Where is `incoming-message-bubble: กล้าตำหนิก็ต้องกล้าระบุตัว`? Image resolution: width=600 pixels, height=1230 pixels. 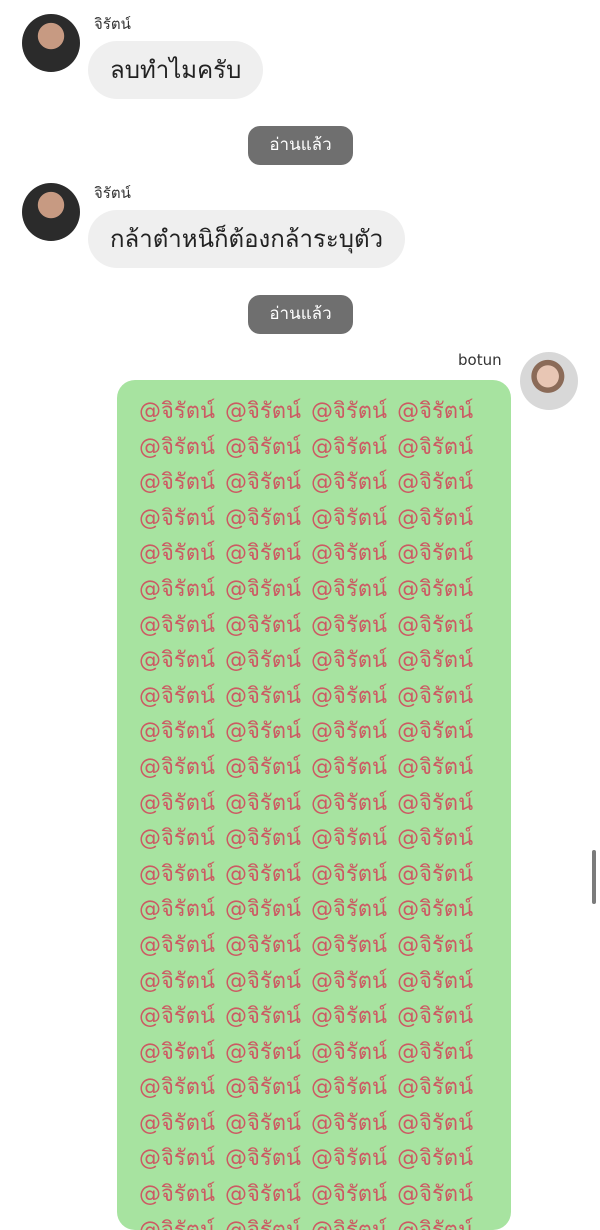
incoming-message-bubble: กล้าตำหนิก็ต้องกล้าระบุตัว is located at coordinates (247, 239).